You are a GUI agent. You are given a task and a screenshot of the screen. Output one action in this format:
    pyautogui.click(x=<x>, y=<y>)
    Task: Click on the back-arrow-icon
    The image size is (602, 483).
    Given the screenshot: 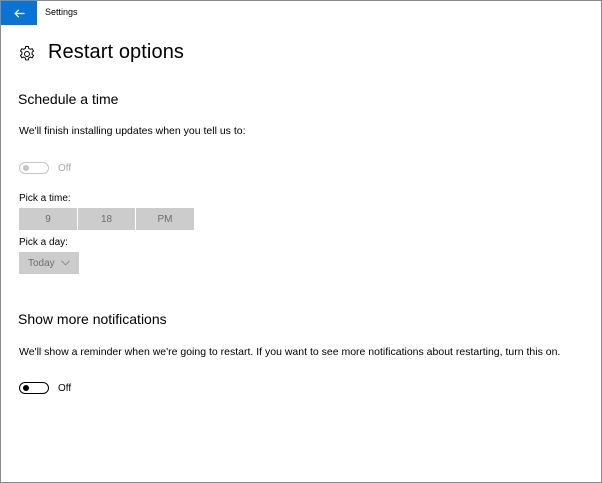 What is the action you would take?
    pyautogui.click(x=18, y=13)
    